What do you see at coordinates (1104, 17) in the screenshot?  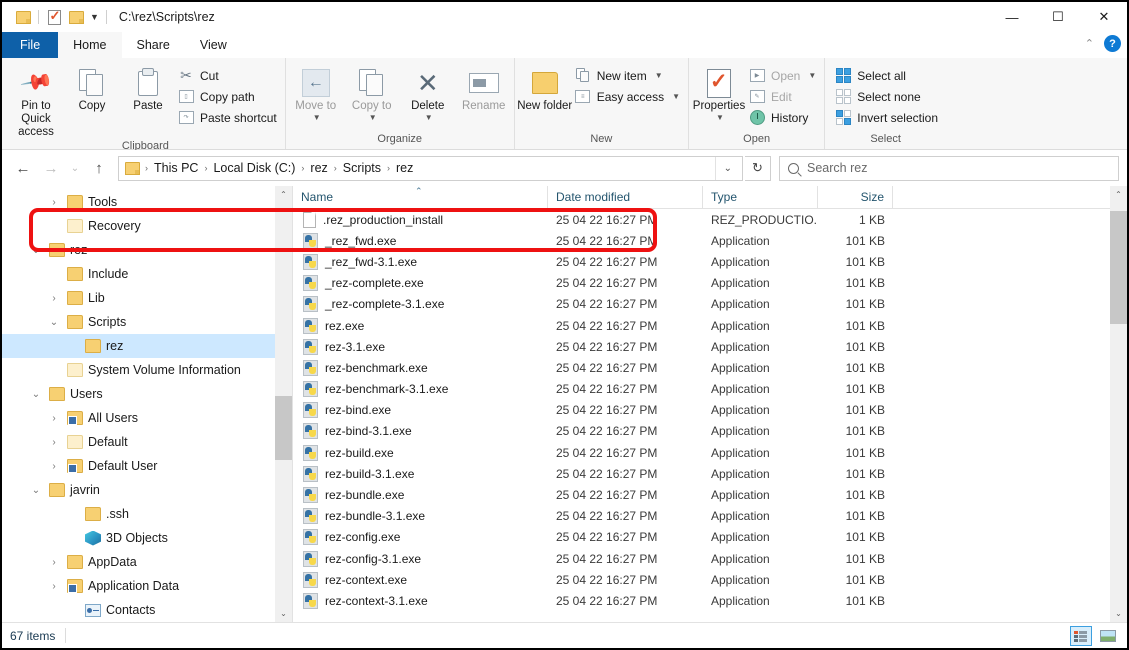 I see `close-button: ✕` at bounding box center [1104, 17].